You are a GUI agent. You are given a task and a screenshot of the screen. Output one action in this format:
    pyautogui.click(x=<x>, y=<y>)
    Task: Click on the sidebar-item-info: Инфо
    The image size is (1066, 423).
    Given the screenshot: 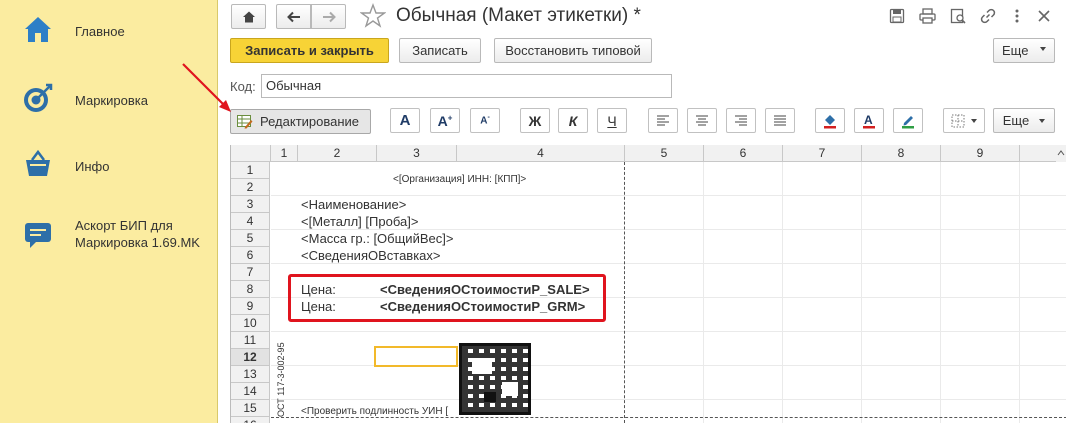 What is the action you would take?
    pyautogui.click(x=109, y=167)
    